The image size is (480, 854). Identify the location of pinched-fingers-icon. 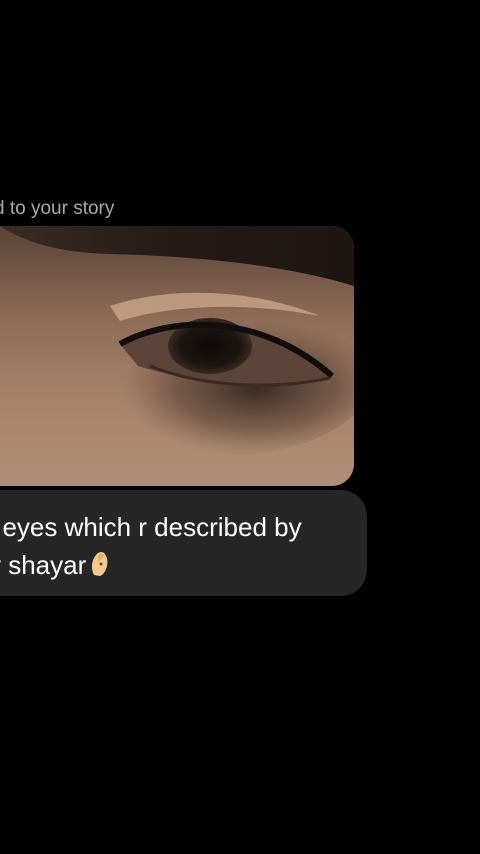
(100, 568).